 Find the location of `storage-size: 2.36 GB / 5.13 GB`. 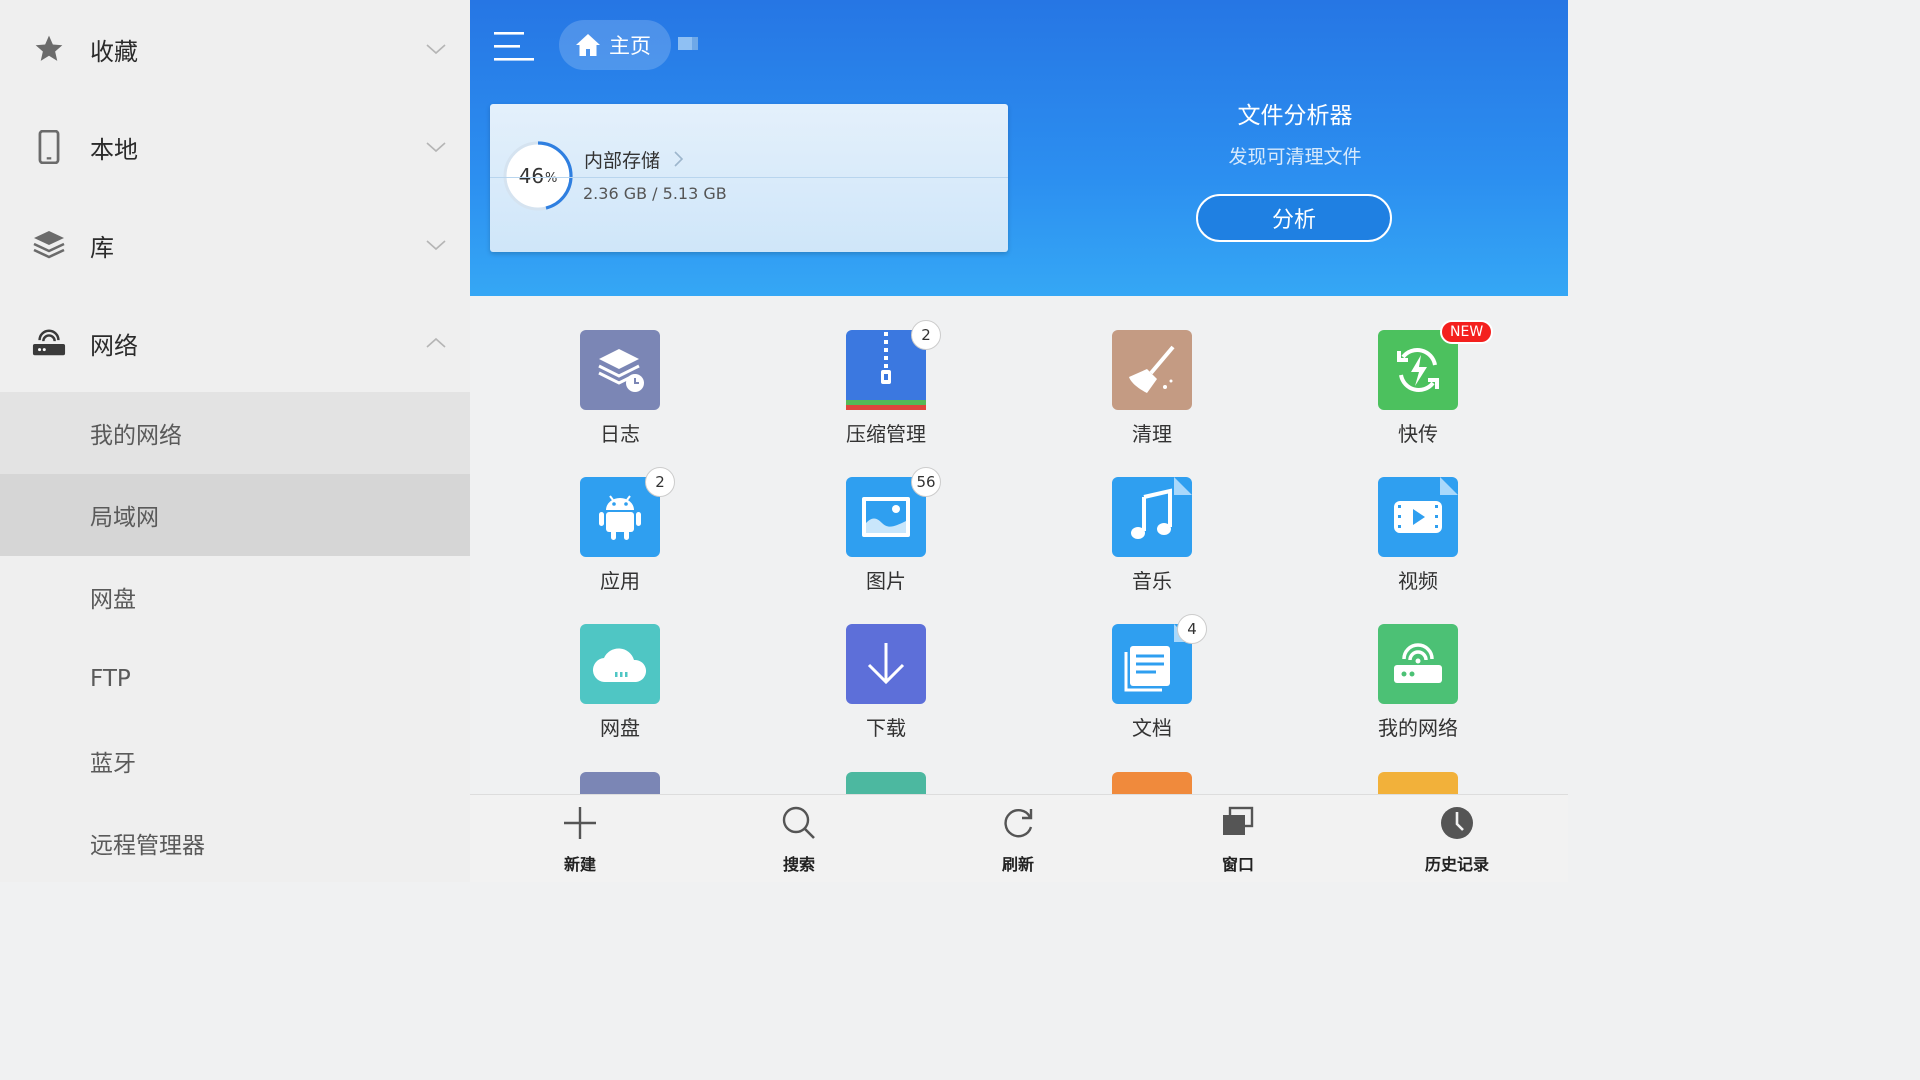

storage-size: 2.36 GB / 5.13 GB is located at coordinates (655, 193).